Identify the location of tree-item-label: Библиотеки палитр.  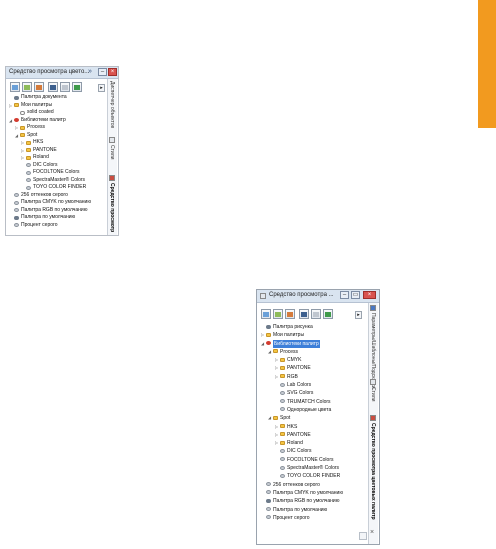
(43, 119).